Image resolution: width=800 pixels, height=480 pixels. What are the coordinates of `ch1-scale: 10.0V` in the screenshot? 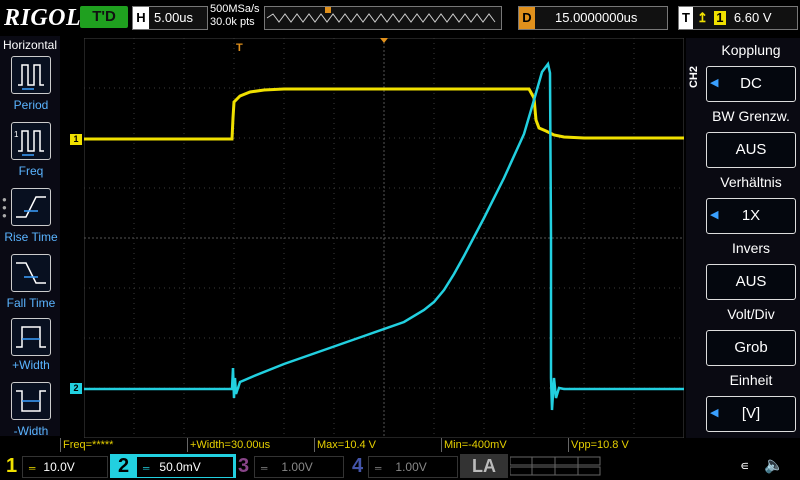 It's located at (59, 467).